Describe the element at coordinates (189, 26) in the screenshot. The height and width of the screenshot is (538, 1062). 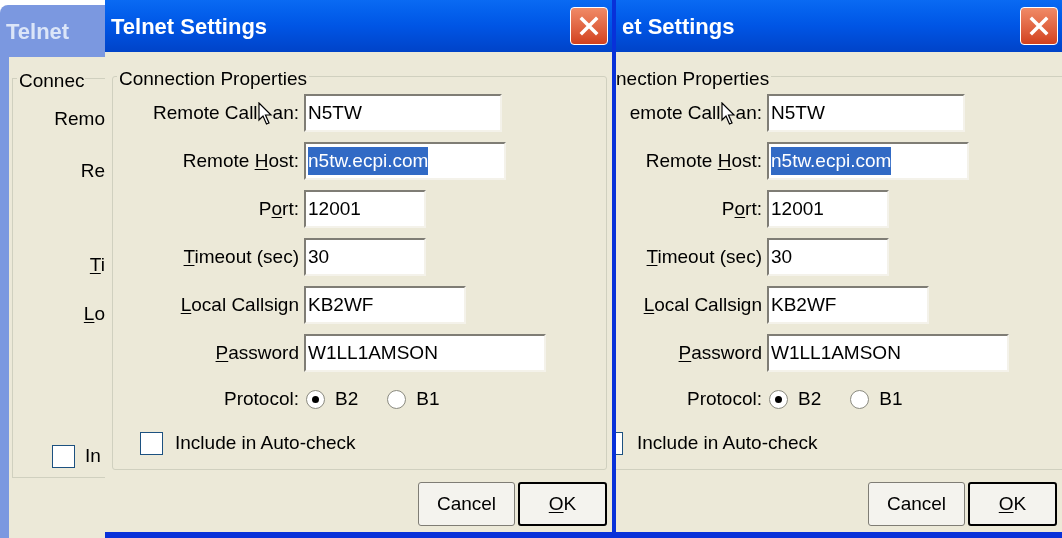
I see `window-title: Telnet Settings` at that location.